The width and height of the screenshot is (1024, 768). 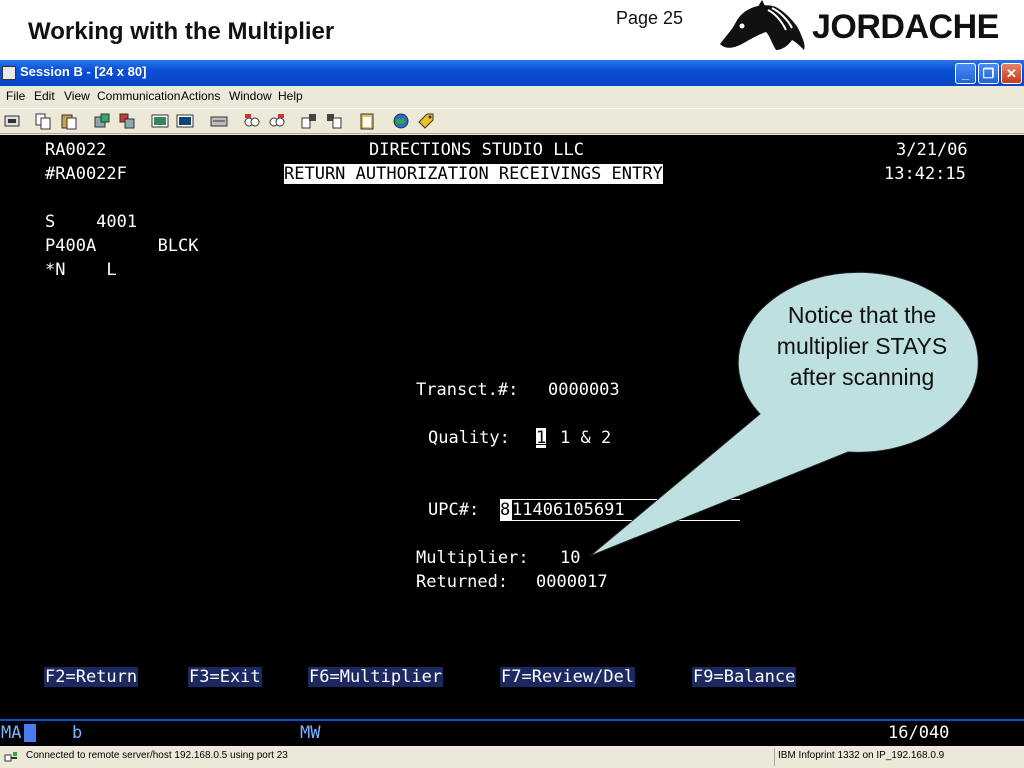 I want to click on quality-options: 1 & 2, so click(x=586, y=438).